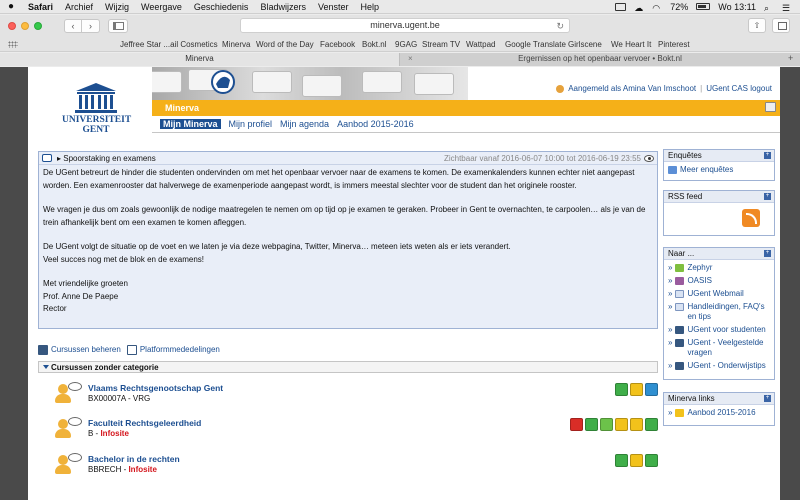  What do you see at coordinates (719, 348) in the screenshot?
I see `link-ugent-faq: » UGent - Veelgestelde vragen` at bounding box center [719, 348].